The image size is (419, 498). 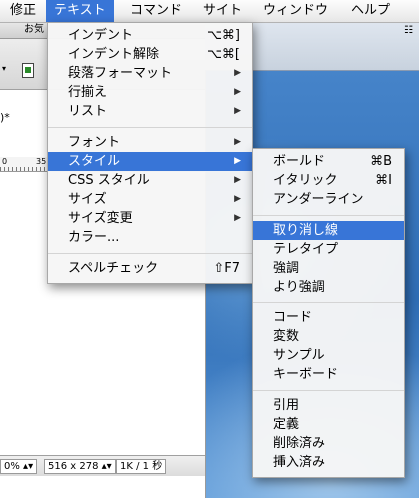 What do you see at coordinates (328, 424) in the screenshot?
I see `menu-item-definition: 定義` at bounding box center [328, 424].